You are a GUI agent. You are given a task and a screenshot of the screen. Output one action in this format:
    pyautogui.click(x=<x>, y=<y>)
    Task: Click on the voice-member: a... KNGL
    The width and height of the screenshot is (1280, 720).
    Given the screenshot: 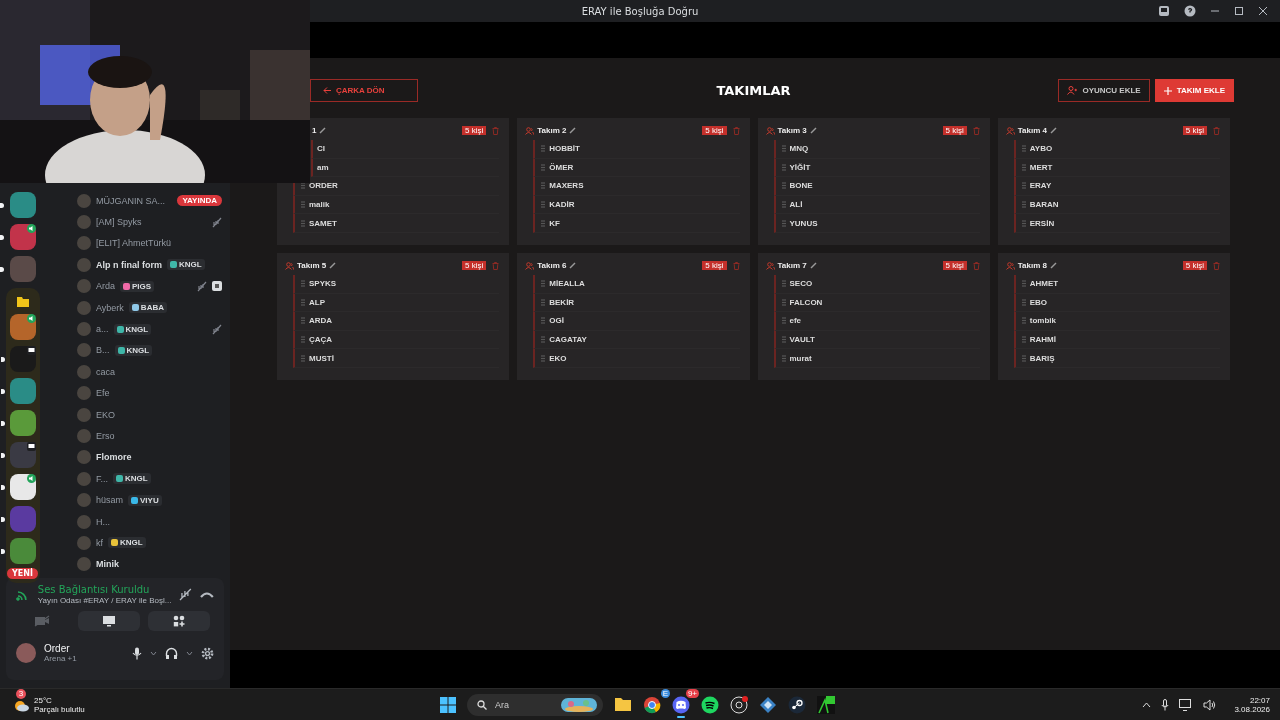 What is the action you would take?
    pyautogui.click(x=149, y=329)
    